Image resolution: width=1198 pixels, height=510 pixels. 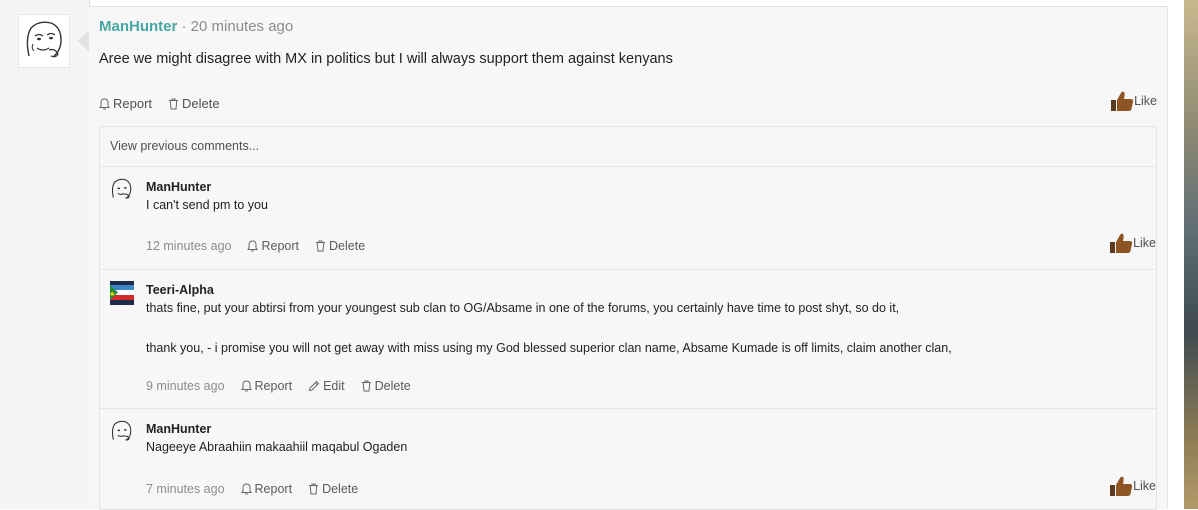 What do you see at coordinates (235, 26) in the screenshot?
I see `post-timestamp: · 20 minutes ago` at bounding box center [235, 26].